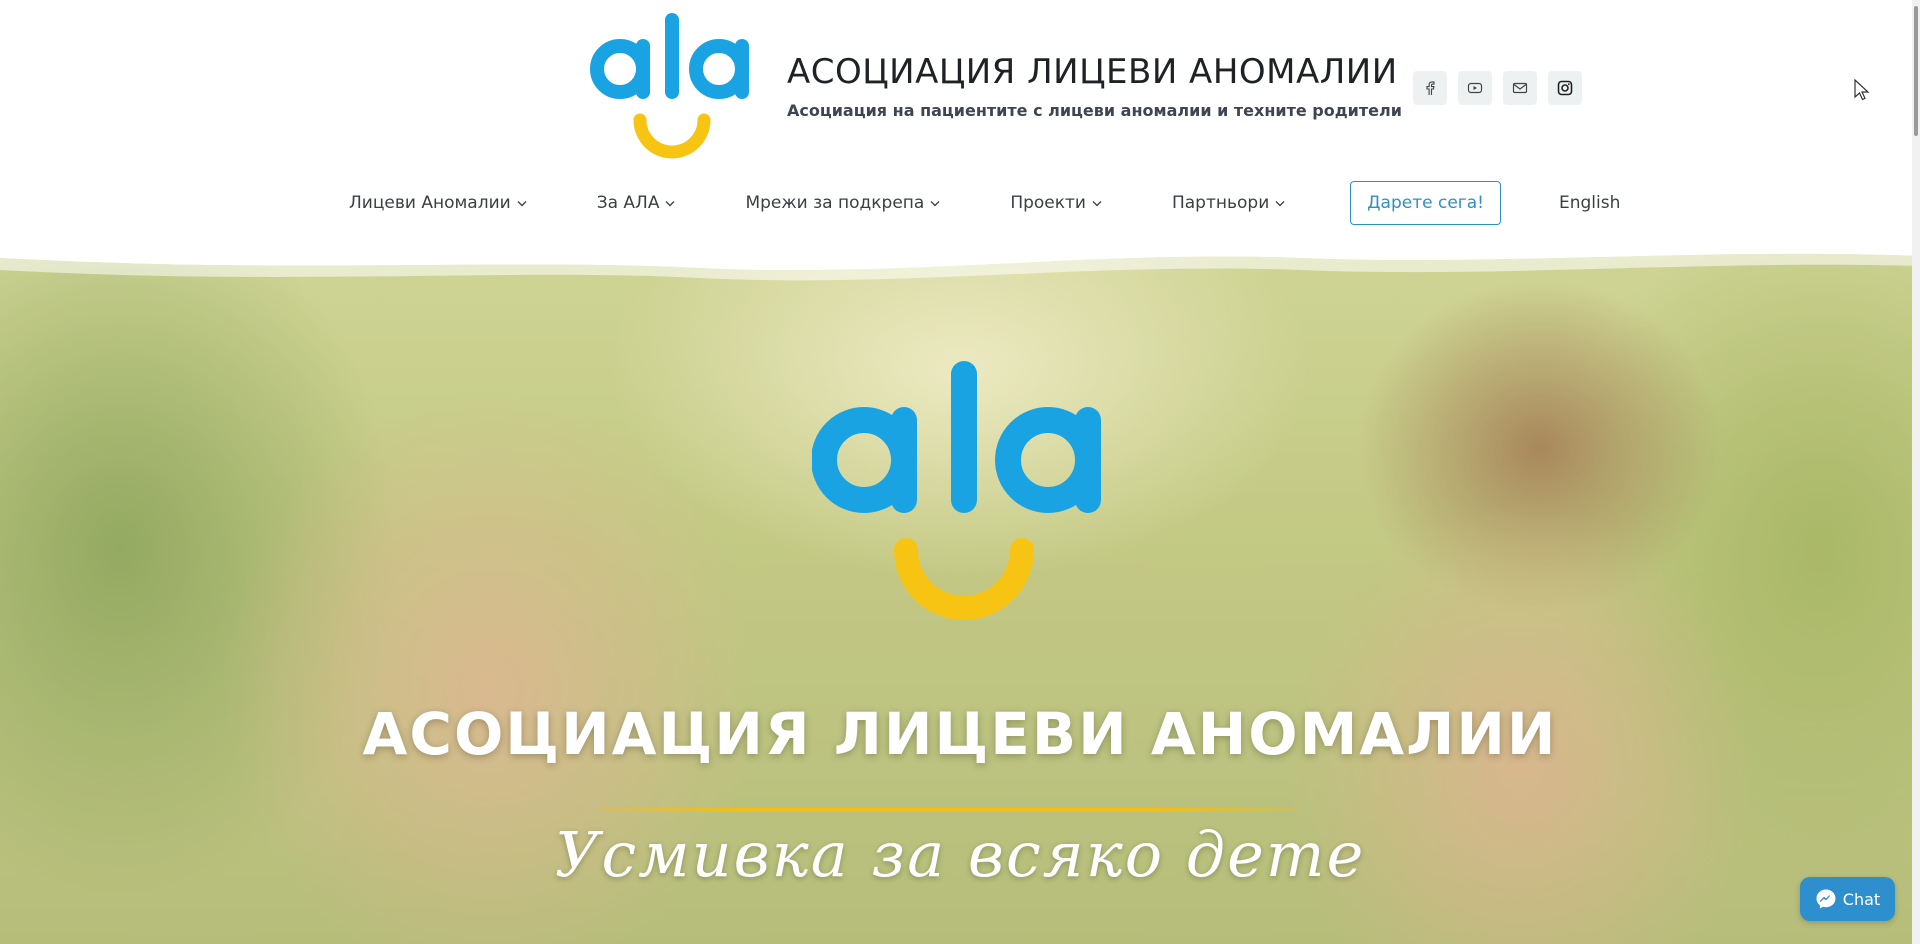 The width and height of the screenshot is (1920, 944). I want to click on nav-item-label: Проекти, so click(1048, 203).